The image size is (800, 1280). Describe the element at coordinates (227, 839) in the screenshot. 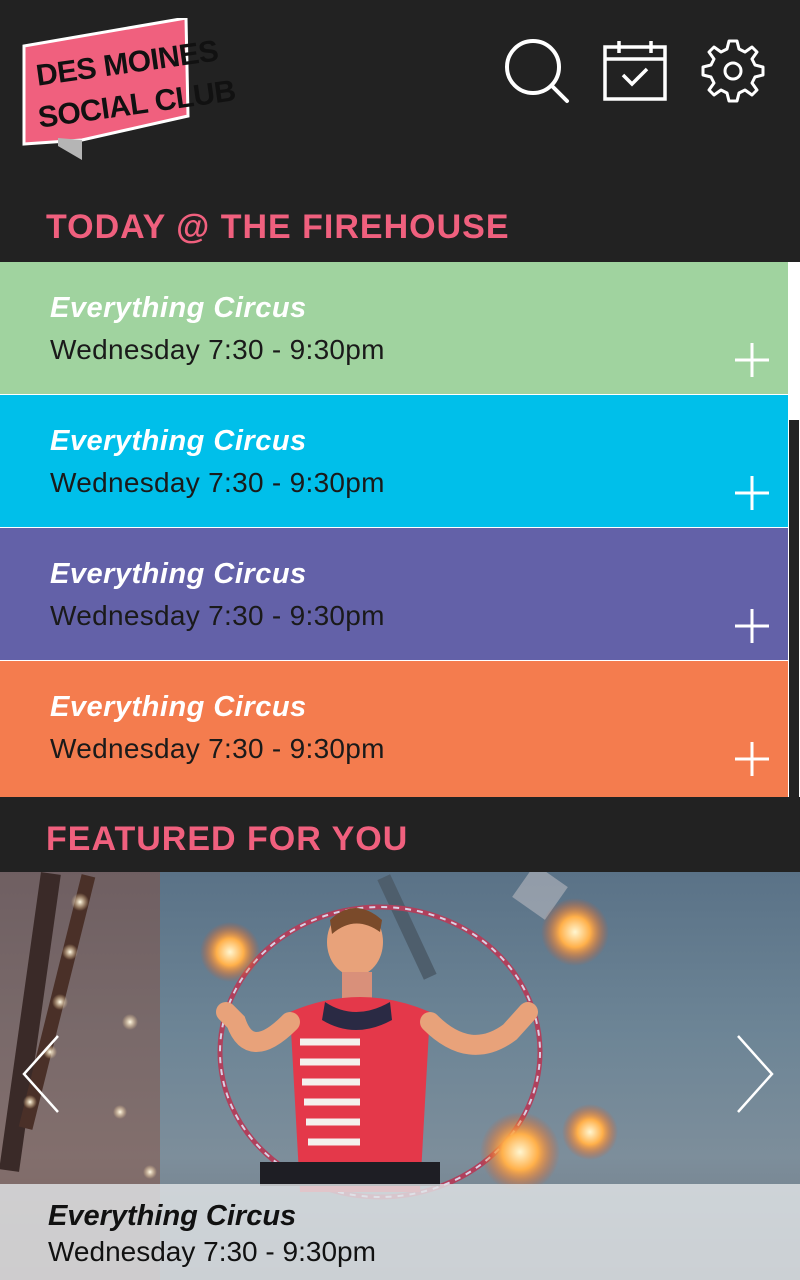

I see `featured-section-title: FEATURED FOR YOU` at that location.